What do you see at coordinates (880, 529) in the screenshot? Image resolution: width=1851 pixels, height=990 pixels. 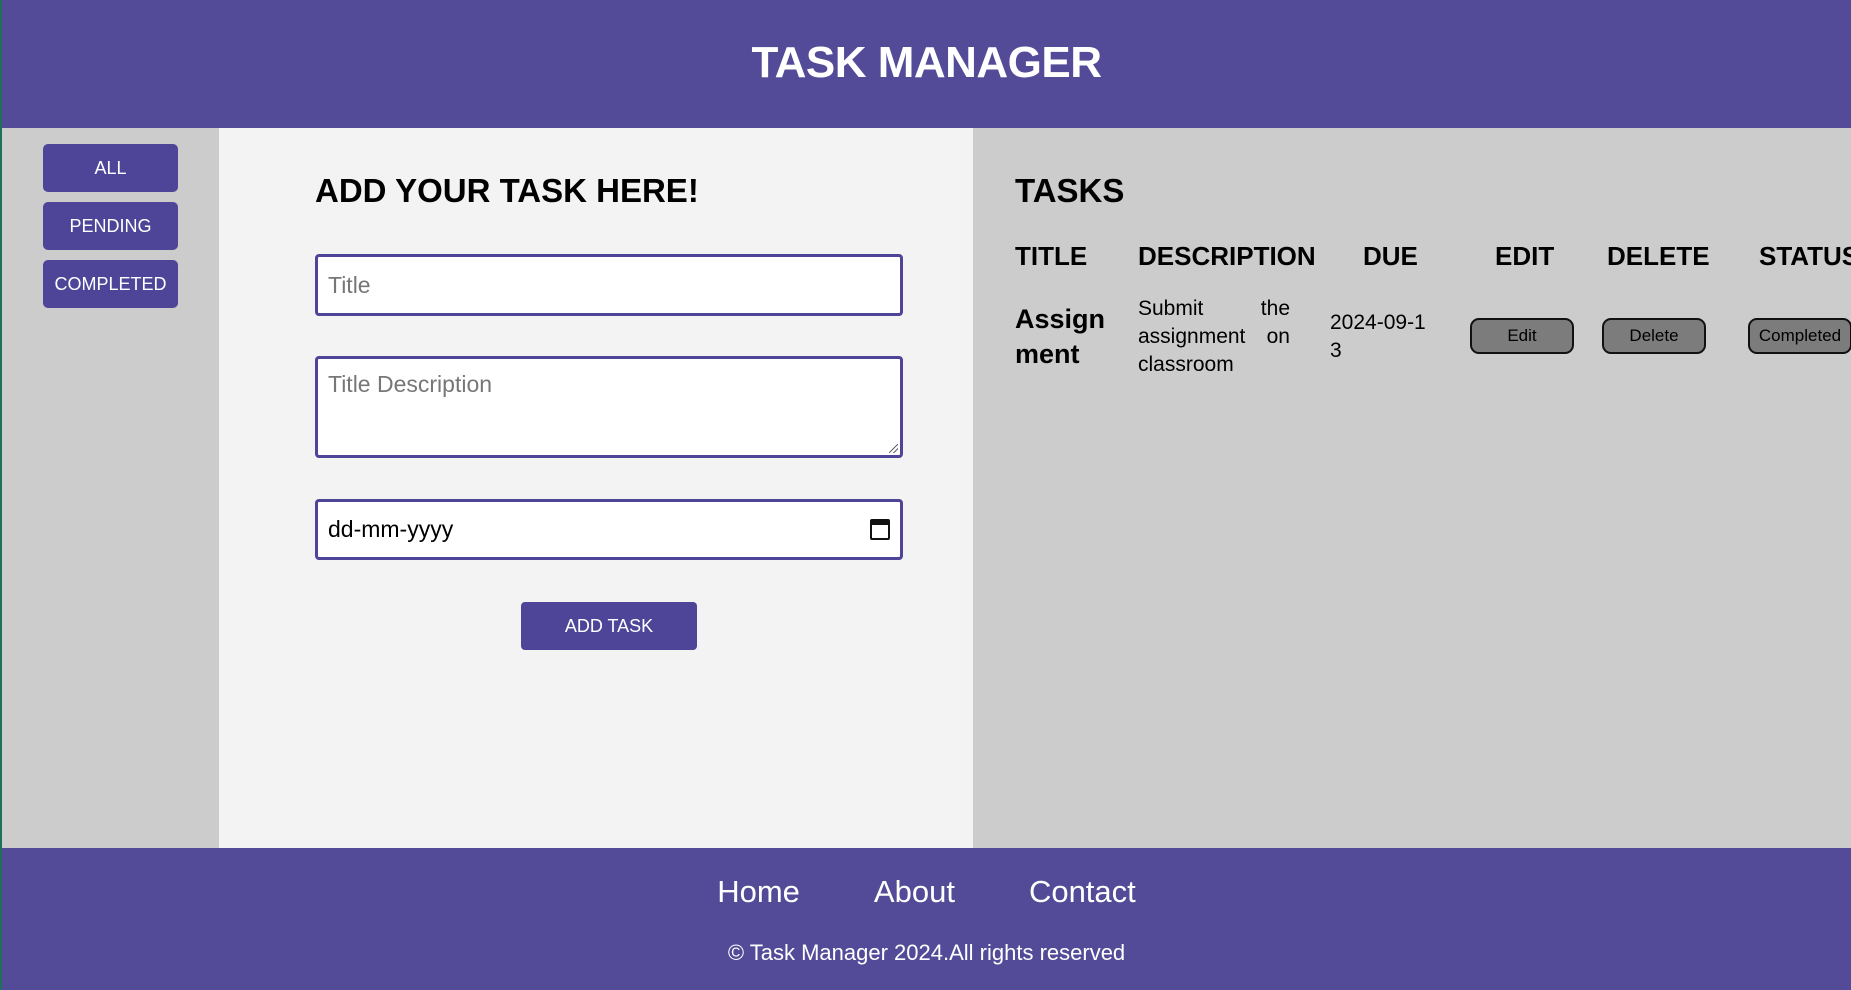 I see `calendar-icon` at bounding box center [880, 529].